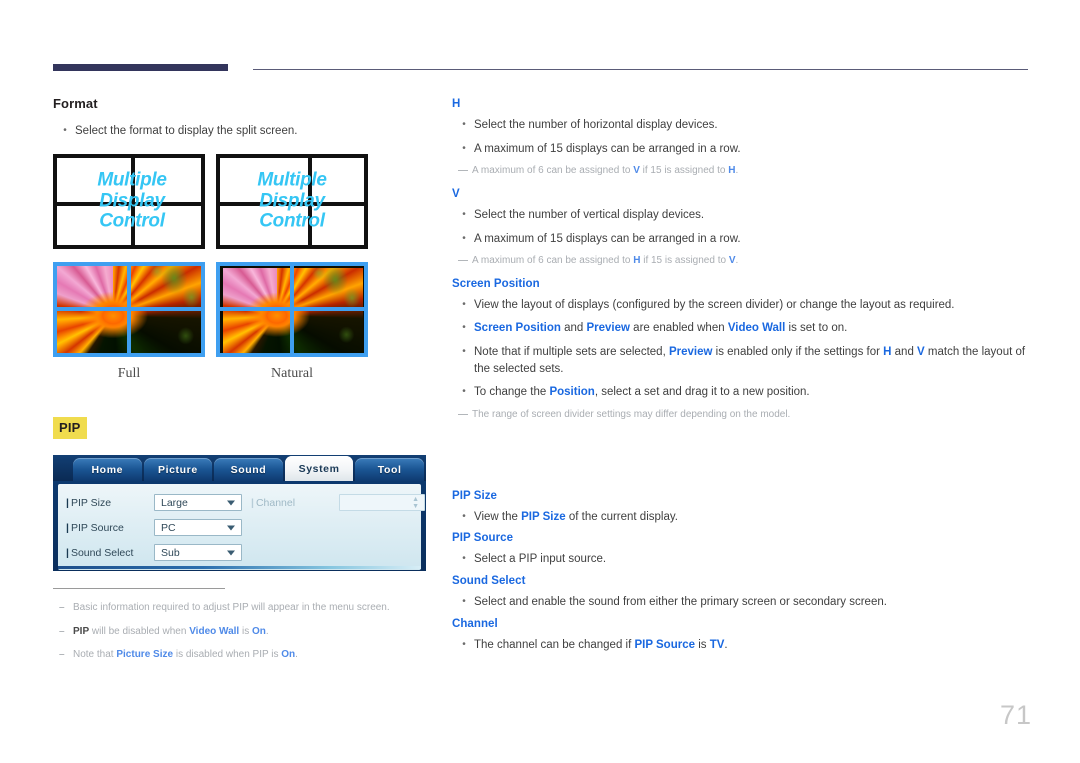 This screenshot has height=763, width=1080. What do you see at coordinates (292, 180) in the screenshot?
I see `wall-label-line-1: Multiple` at bounding box center [292, 180].